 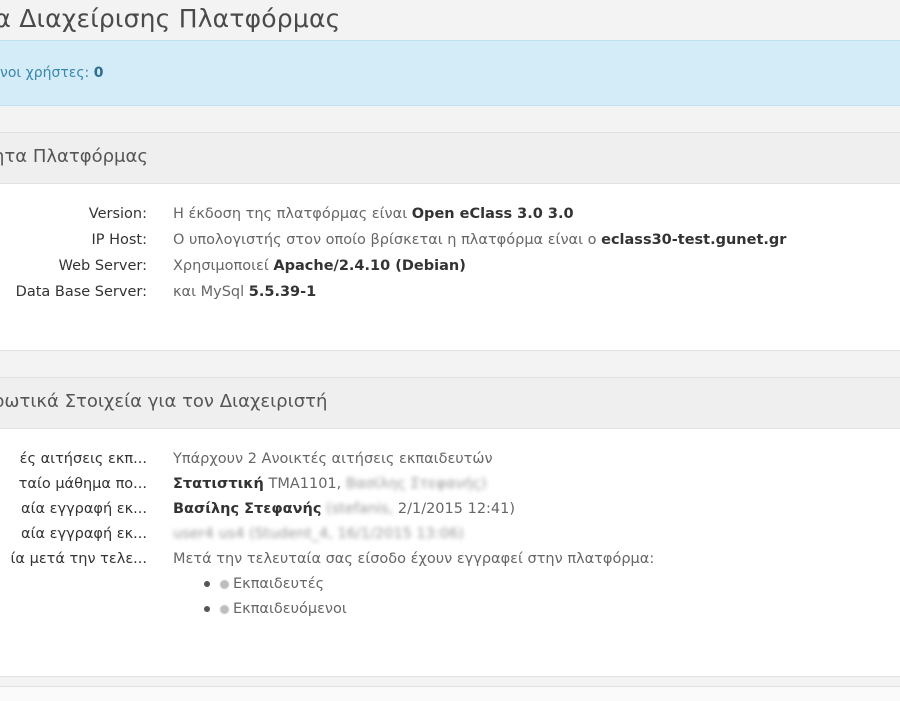 What do you see at coordinates (694, 240) in the screenshot?
I see `ip-host-bold: eclass30-test.gunet.gr` at bounding box center [694, 240].